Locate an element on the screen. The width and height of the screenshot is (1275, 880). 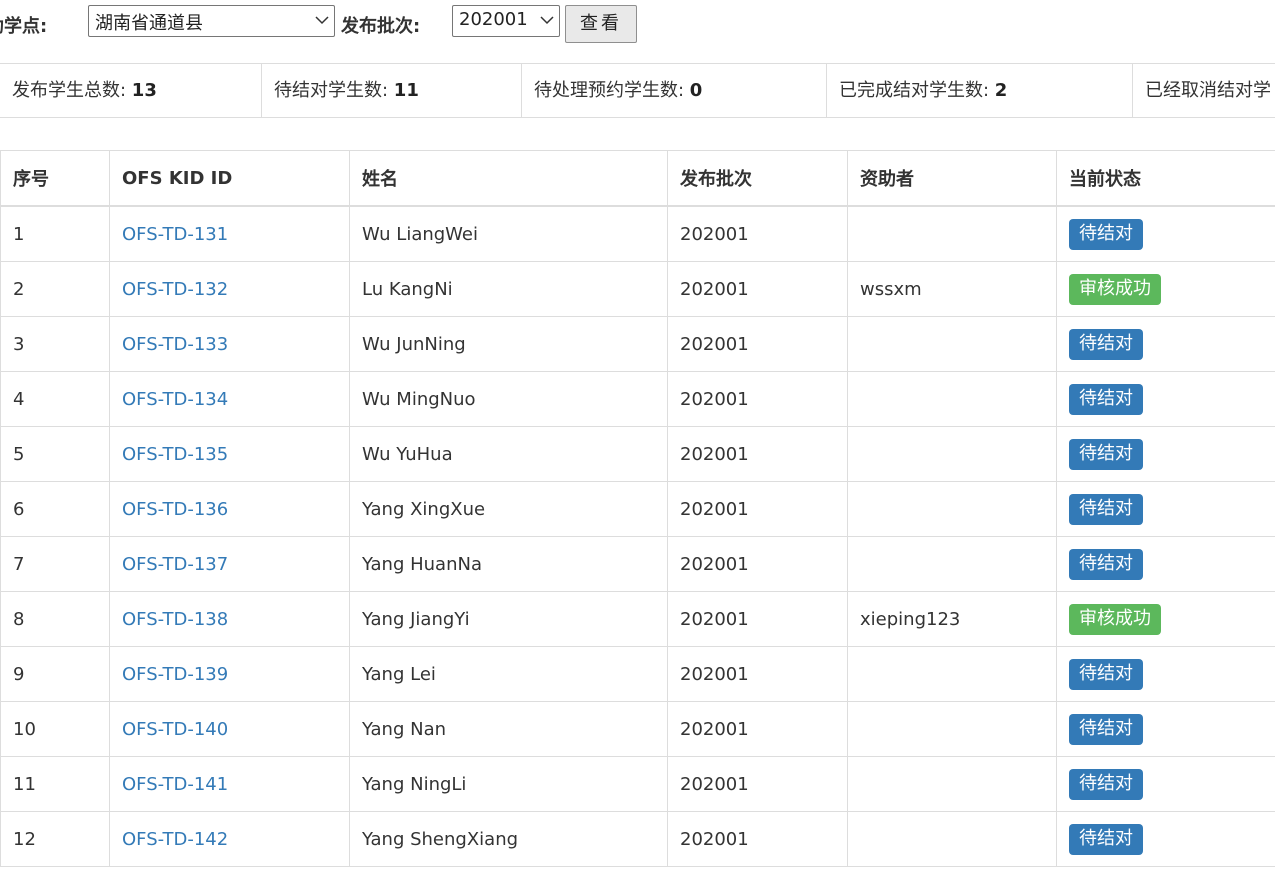
header-sponsor: 资助者 is located at coordinates (952, 178).